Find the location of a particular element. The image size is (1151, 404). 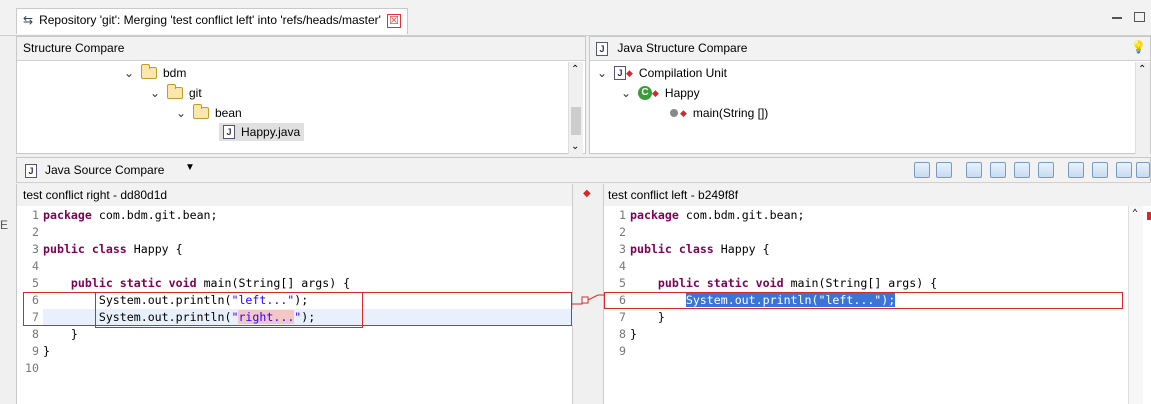

next-change-icon is located at coordinates (1124, 170).